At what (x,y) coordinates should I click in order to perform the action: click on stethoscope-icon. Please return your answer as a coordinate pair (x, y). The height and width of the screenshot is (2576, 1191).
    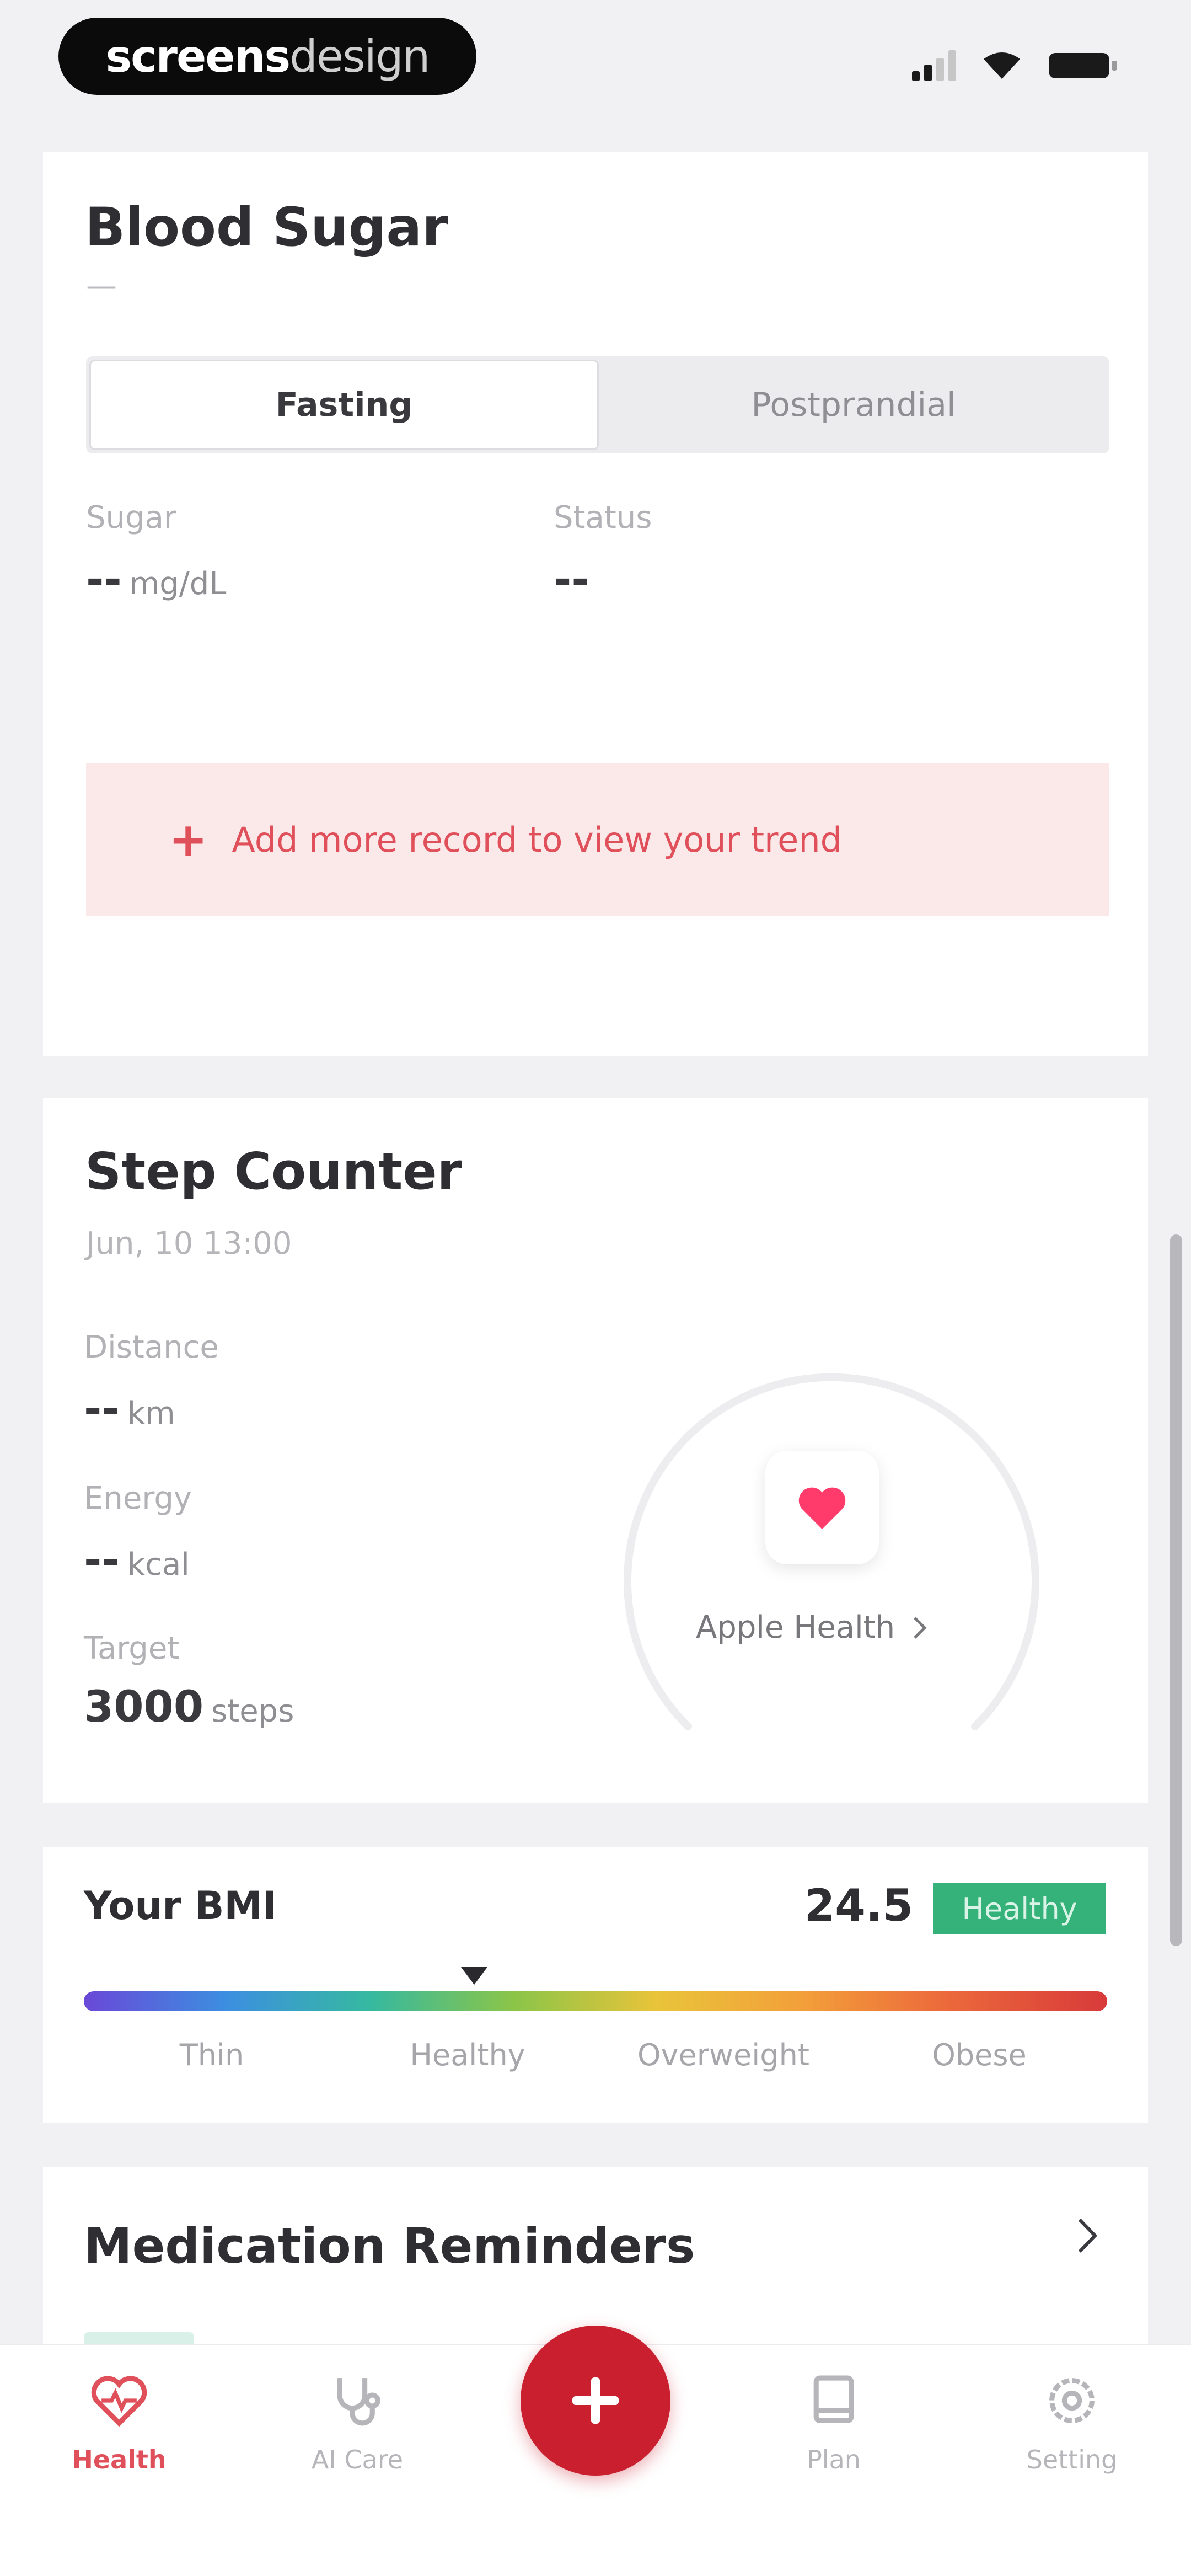
    Looking at the image, I should click on (358, 2402).